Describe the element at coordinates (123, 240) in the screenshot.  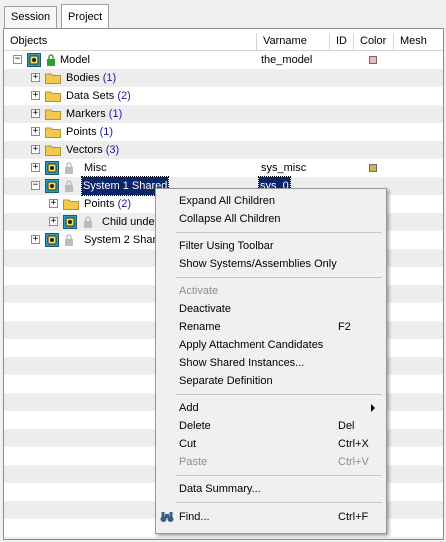
I see `tree-label-system2: System 2 Share` at that location.